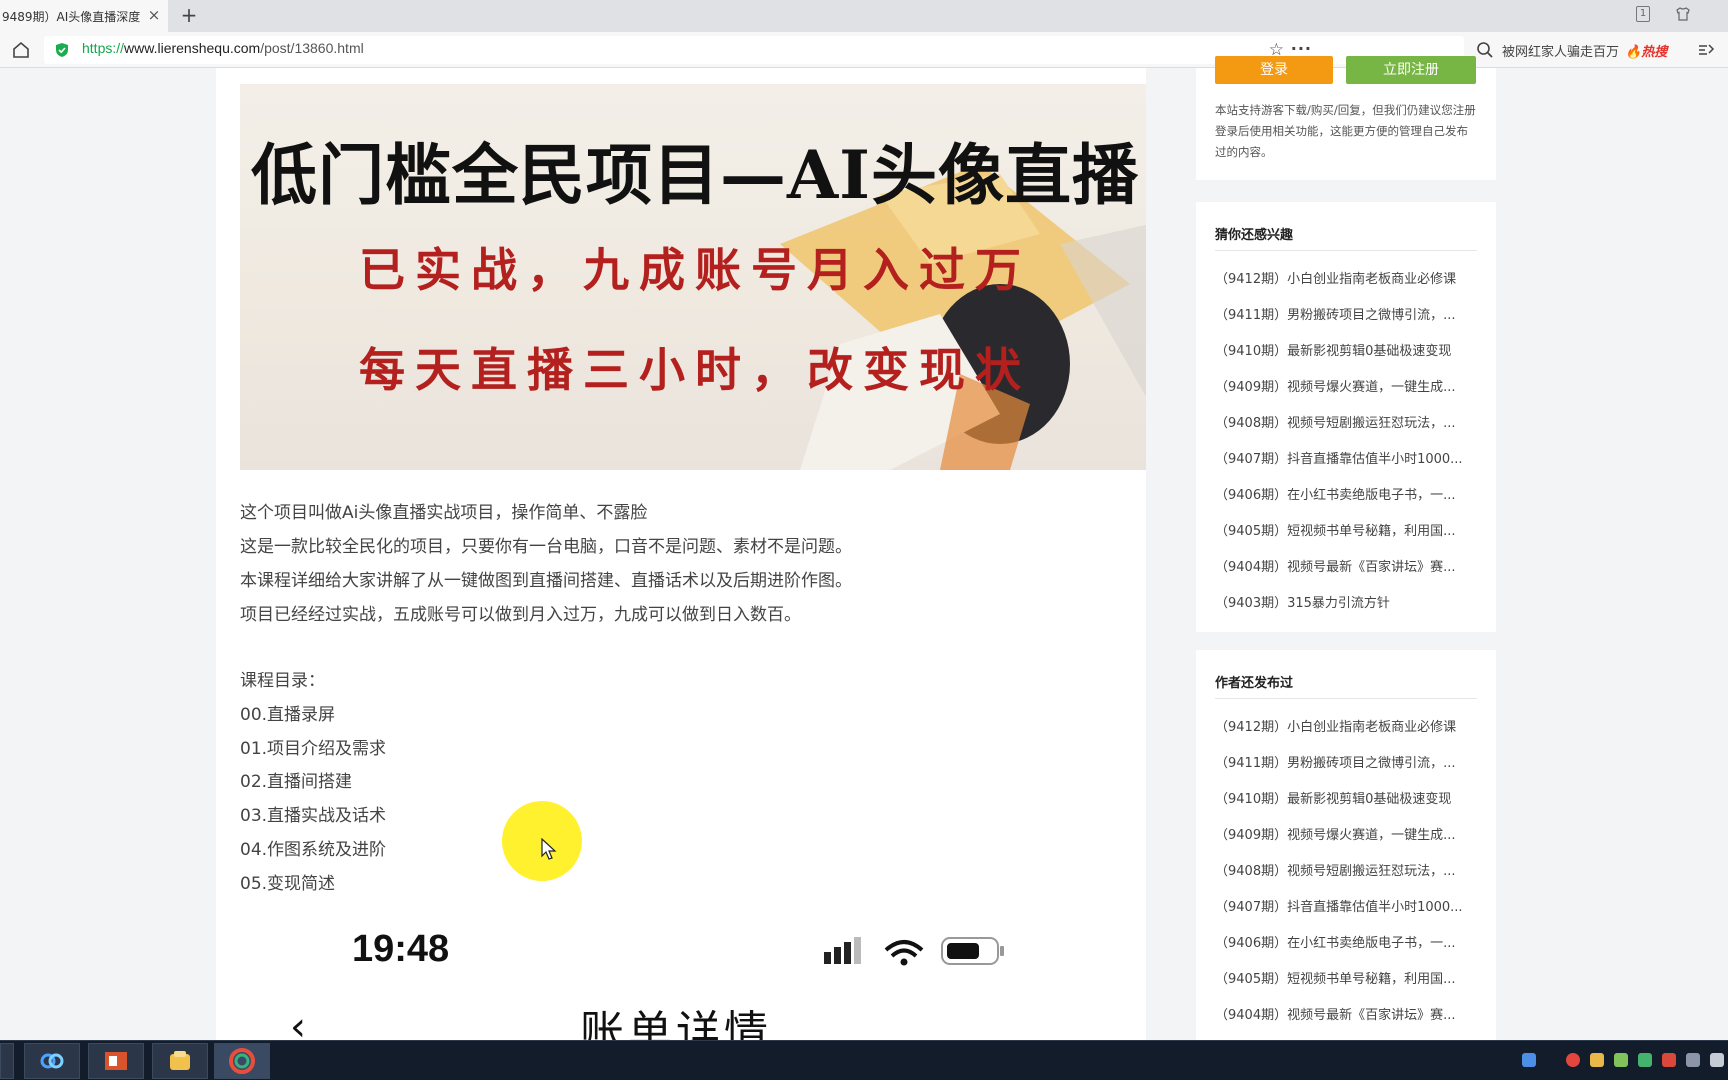 Image resolution: width=1728 pixels, height=1080 pixels. What do you see at coordinates (676, 1023) in the screenshot?
I see `phone-heading: 账单详情` at bounding box center [676, 1023].